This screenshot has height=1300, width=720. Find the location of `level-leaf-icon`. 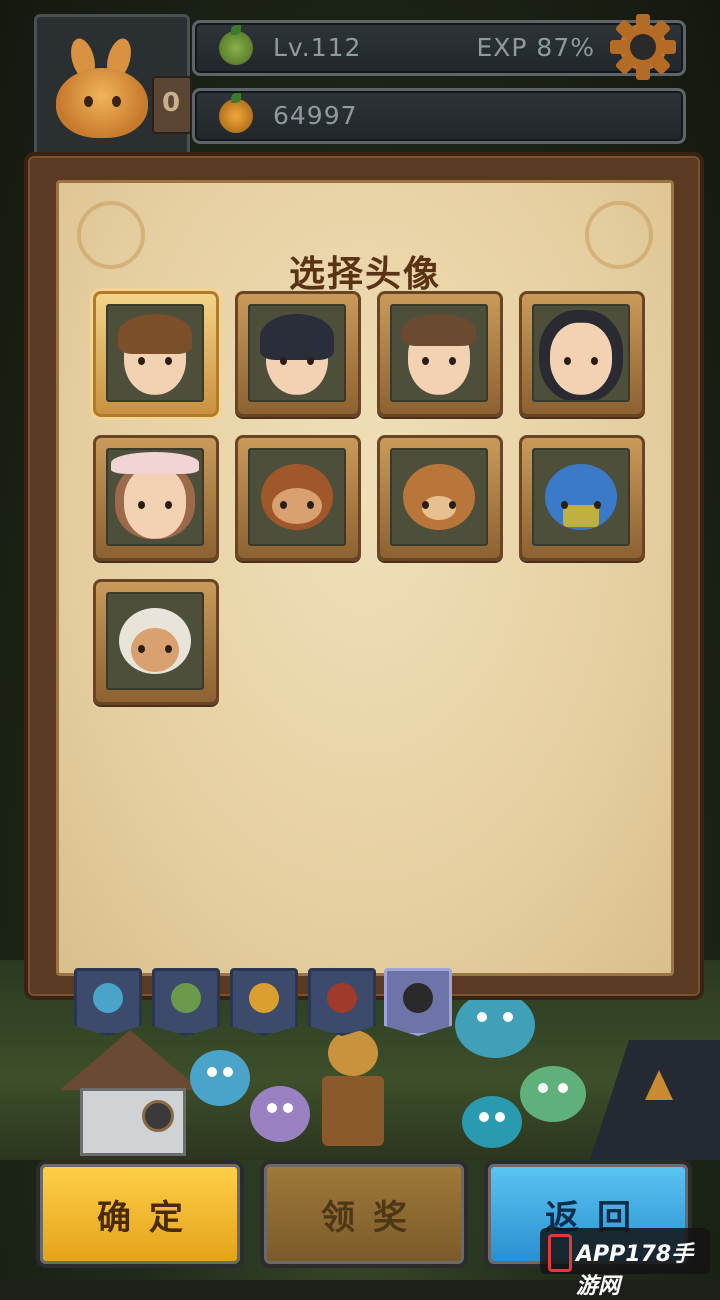

level-leaf-icon is located at coordinates (236, 45).